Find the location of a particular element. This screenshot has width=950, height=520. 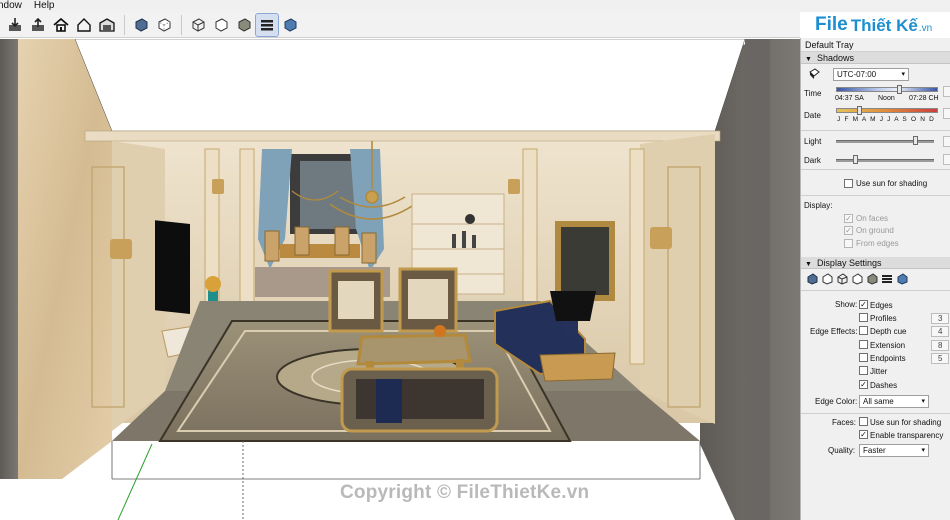

display-settings-header: ▼ Display Settings is located at coordinates (875, 263).